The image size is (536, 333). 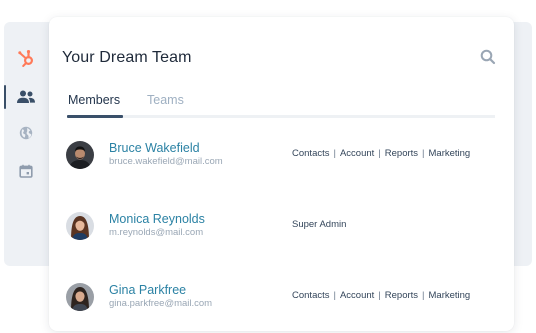 What do you see at coordinates (154, 148) in the screenshot?
I see `member-name: Bruce Wakefield` at bounding box center [154, 148].